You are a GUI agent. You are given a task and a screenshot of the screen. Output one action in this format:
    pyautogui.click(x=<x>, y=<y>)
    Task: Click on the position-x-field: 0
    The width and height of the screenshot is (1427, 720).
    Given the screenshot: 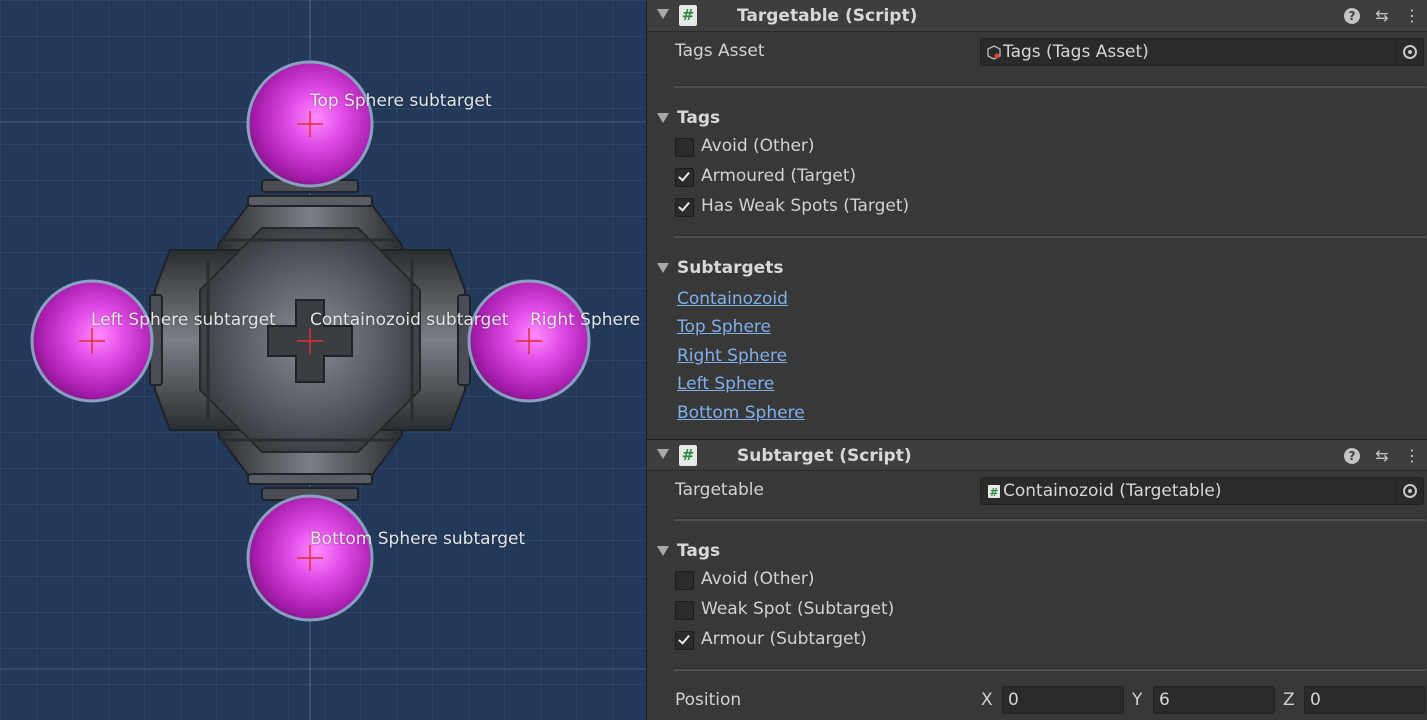 What is the action you would take?
    pyautogui.click(x=1063, y=700)
    